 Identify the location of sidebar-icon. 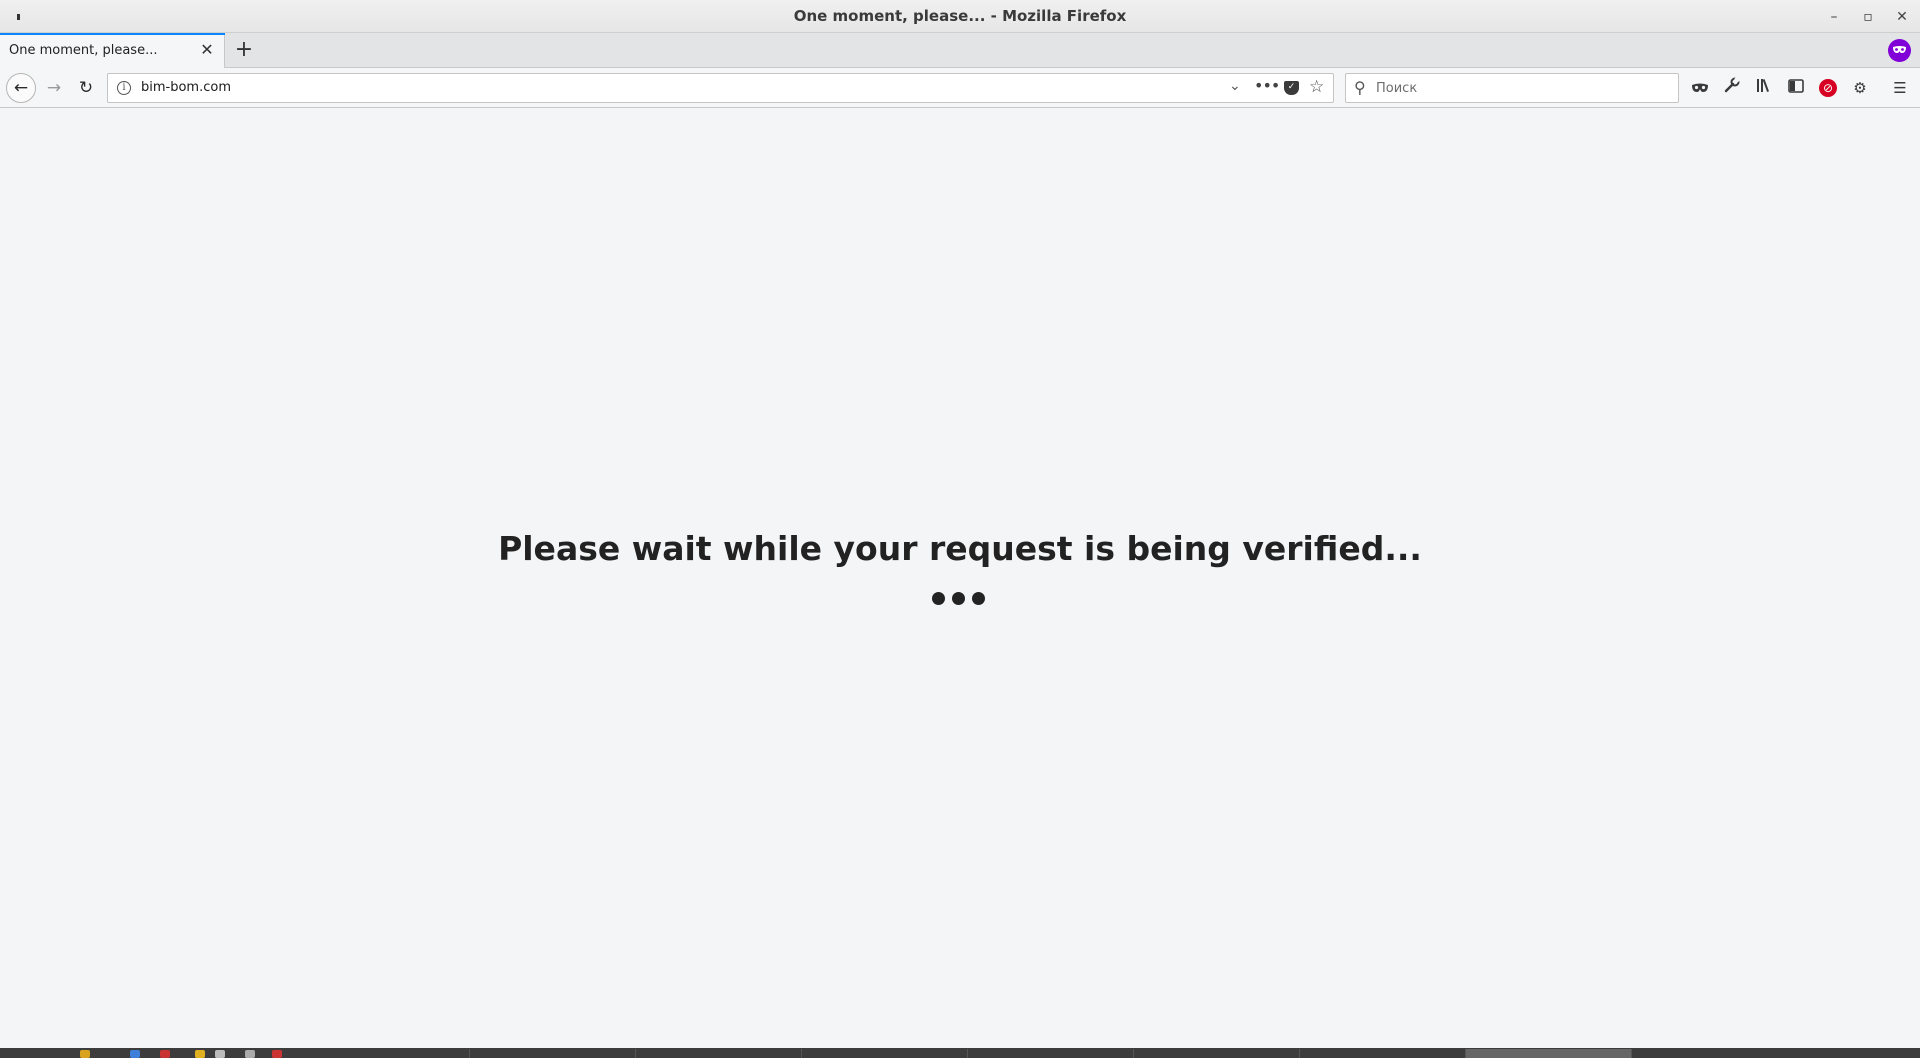
(1796, 88).